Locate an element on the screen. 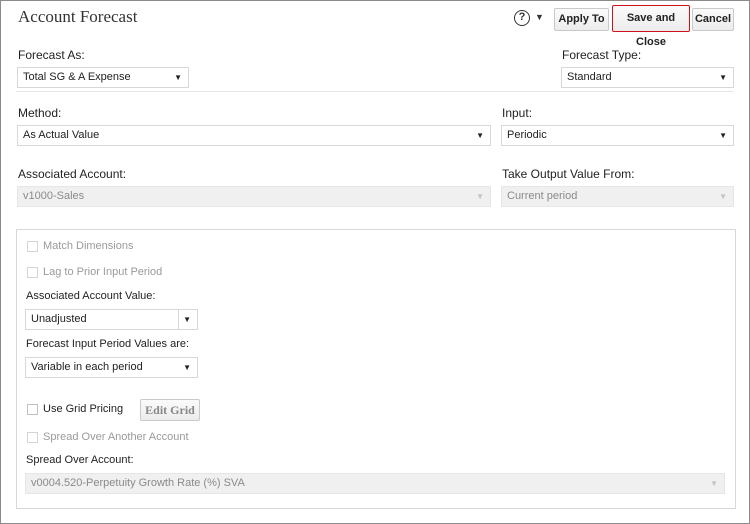 The image size is (750, 524). input-period-value: Variable in each period is located at coordinates (87, 367).